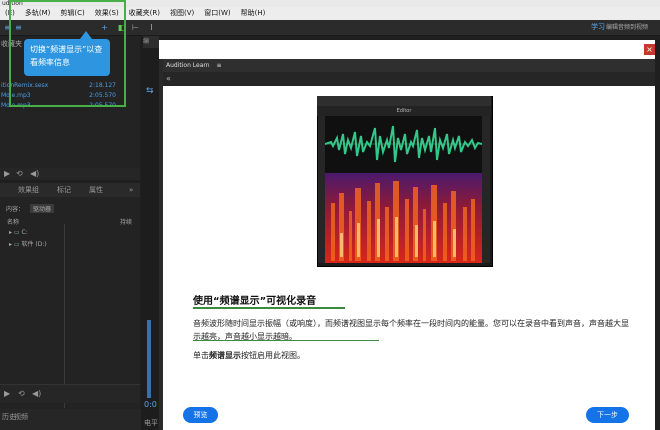 The height and width of the screenshot is (430, 660). Describe the element at coordinates (87, 190) in the screenshot. I see `tab-properties: 属性` at that location.